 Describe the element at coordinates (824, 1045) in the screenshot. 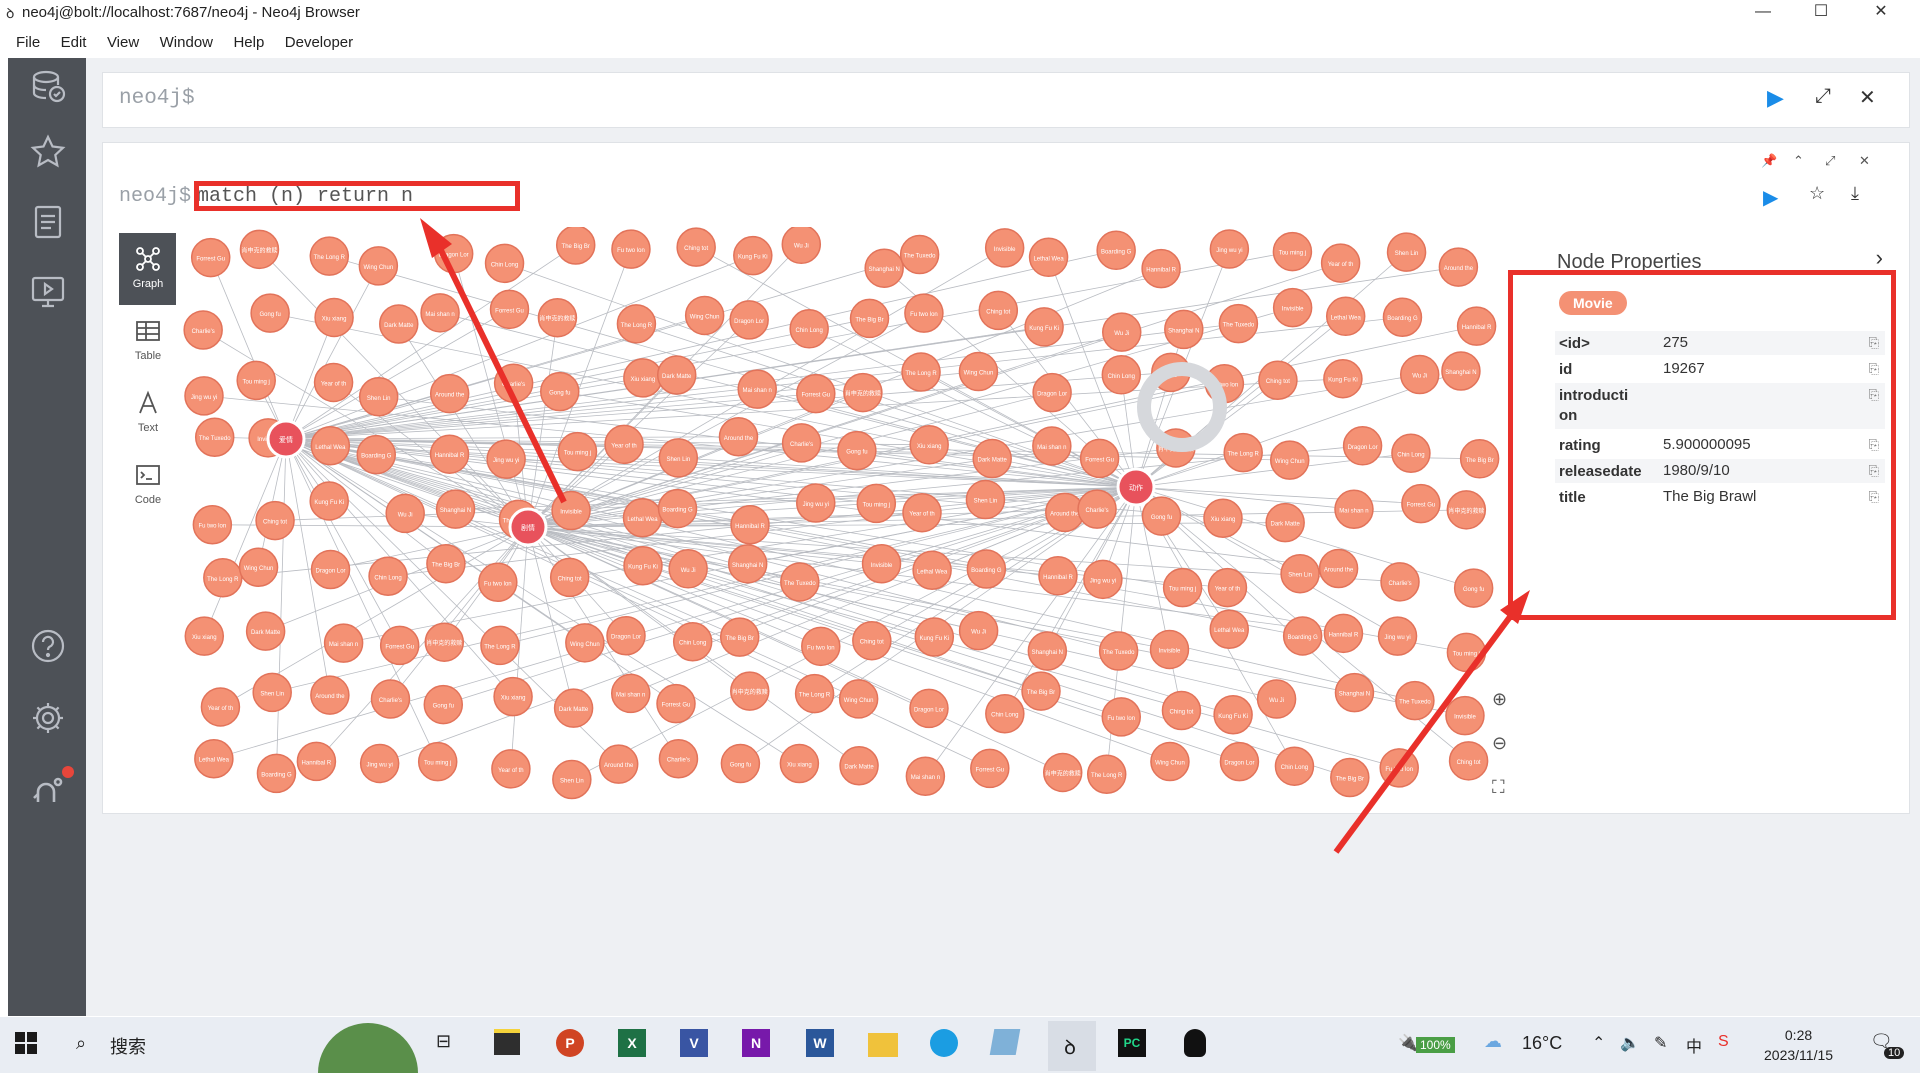

I see `word-icon: W` at that location.